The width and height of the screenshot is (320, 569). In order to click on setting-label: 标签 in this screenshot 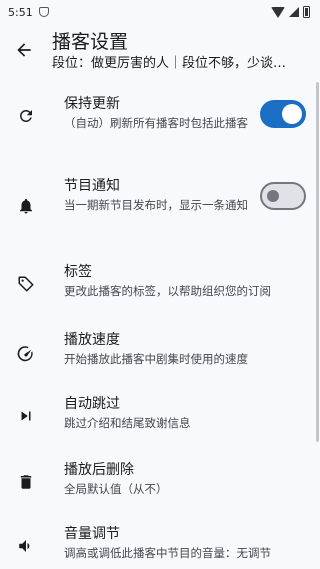, I will do `click(78, 272)`.